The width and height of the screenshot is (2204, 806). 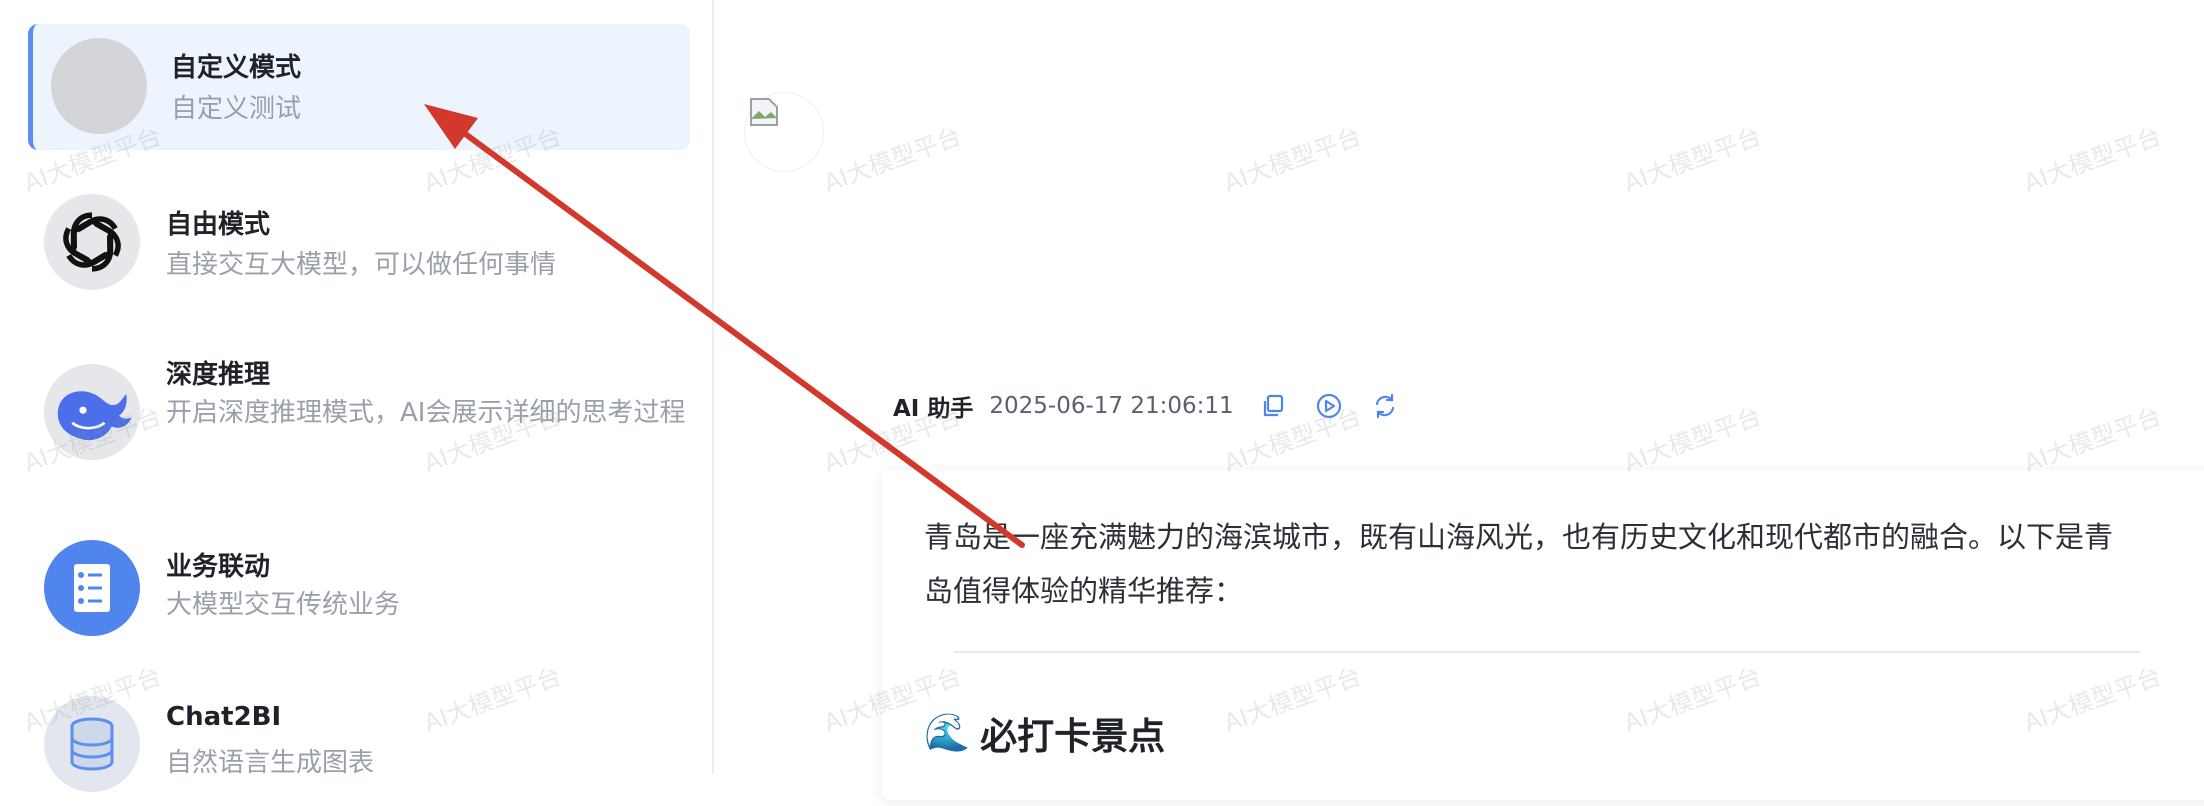 I want to click on play-icon, so click(x=1329, y=406).